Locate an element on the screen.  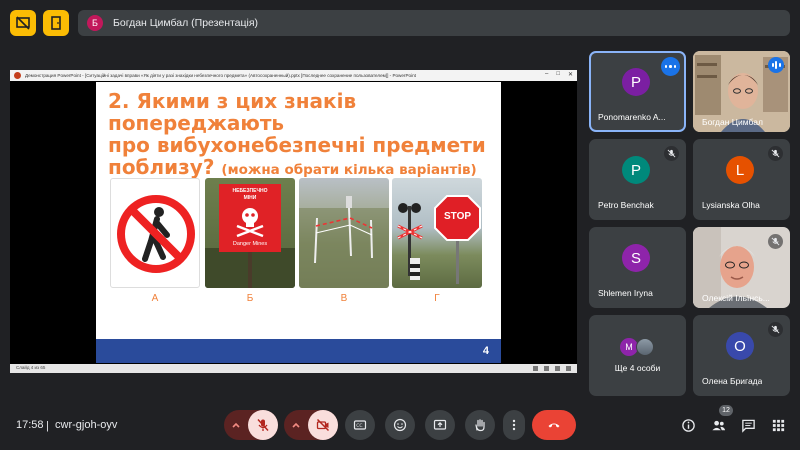
reactions-button is located at coordinates (400, 425).